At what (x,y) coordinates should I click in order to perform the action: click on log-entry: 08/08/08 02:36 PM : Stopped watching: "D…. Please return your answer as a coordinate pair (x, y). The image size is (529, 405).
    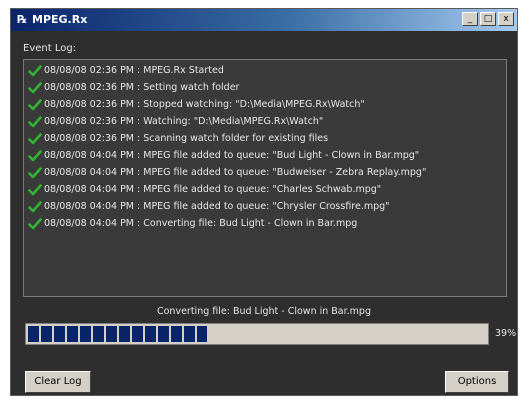
    Looking at the image, I should click on (267, 104).